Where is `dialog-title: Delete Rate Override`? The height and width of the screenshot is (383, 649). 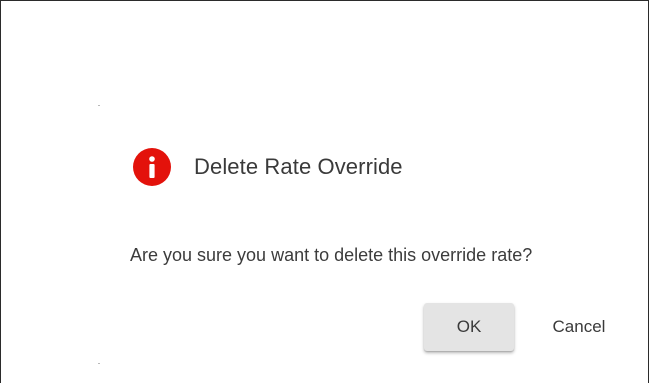 dialog-title: Delete Rate Override is located at coordinates (298, 166).